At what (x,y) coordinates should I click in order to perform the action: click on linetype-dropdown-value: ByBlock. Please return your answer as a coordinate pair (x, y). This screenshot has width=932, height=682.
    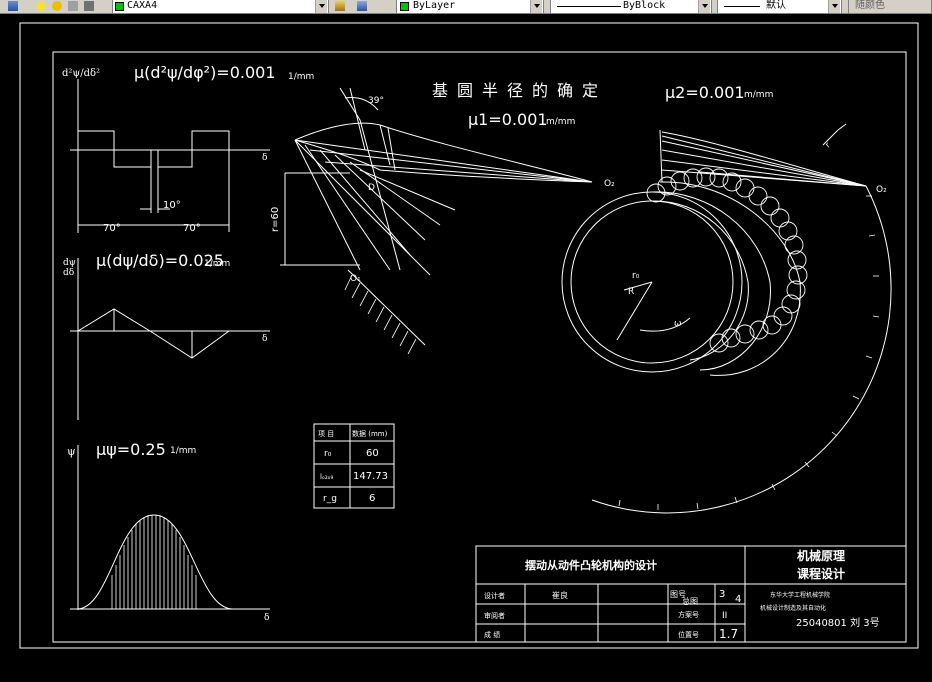
    Looking at the image, I should click on (644, 5).